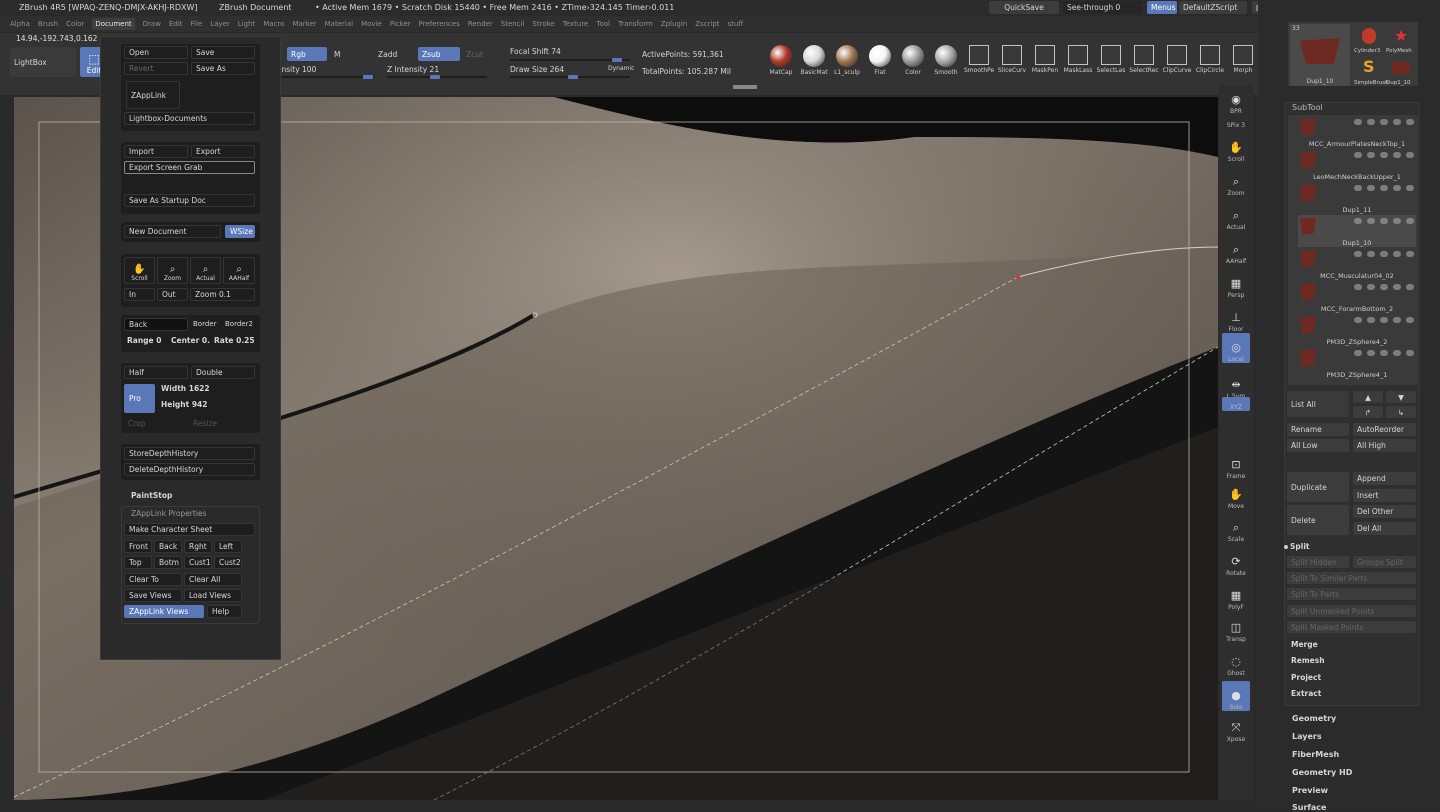 Image resolution: width=1440 pixels, height=812 pixels. Describe the element at coordinates (172, 270) in the screenshot. I see `zoom-button: ⌕ Zoom` at that location.